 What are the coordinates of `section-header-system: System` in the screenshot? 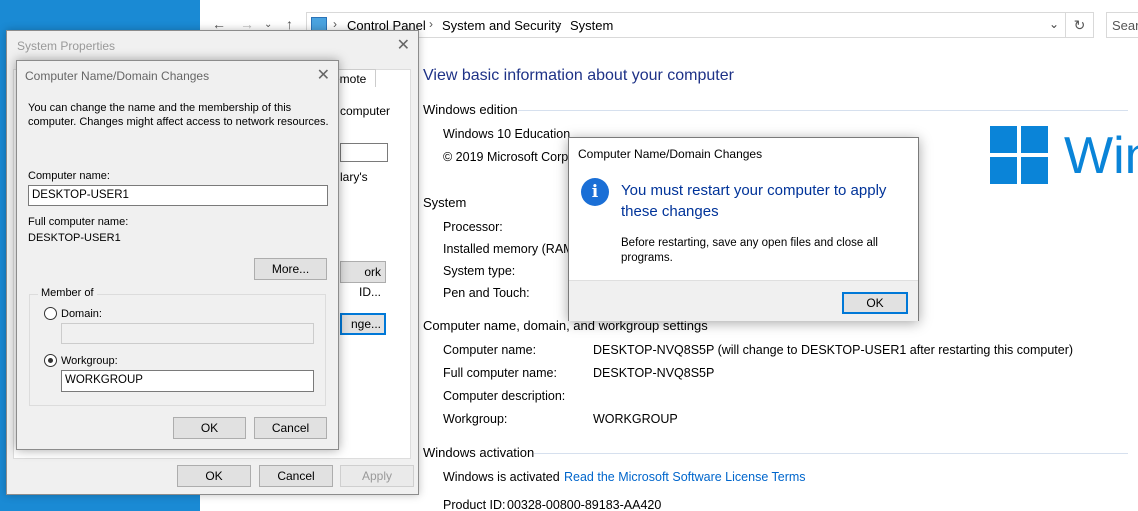 It's located at (445, 202).